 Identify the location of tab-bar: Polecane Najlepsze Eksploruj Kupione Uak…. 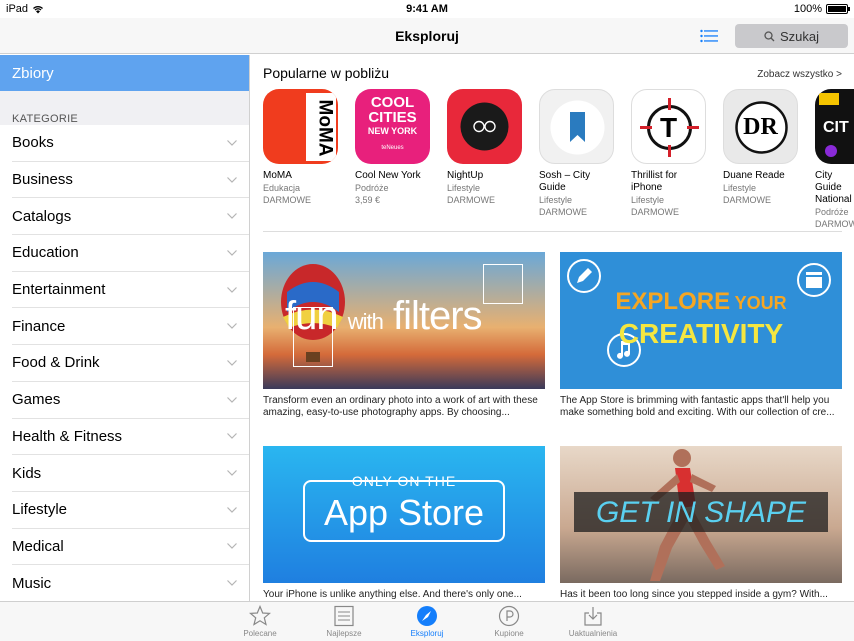
(427, 621).